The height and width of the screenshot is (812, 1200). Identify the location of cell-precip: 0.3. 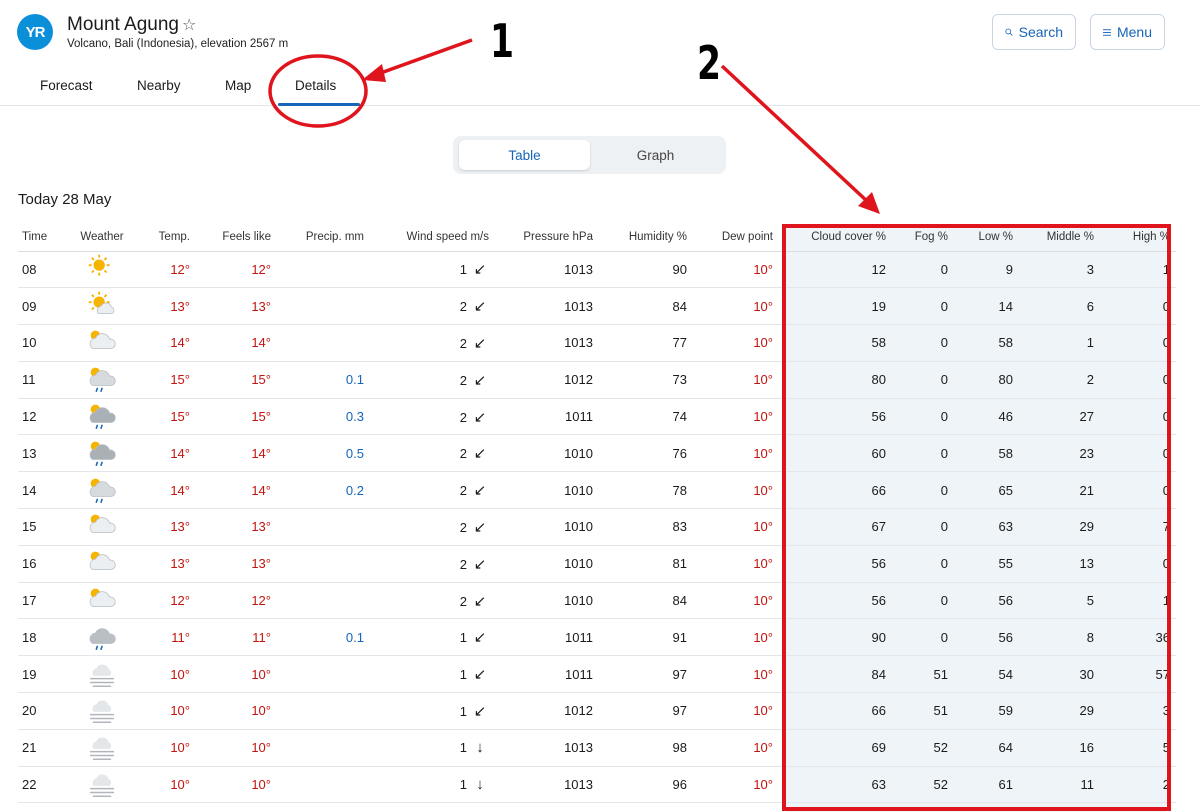
(323, 417).